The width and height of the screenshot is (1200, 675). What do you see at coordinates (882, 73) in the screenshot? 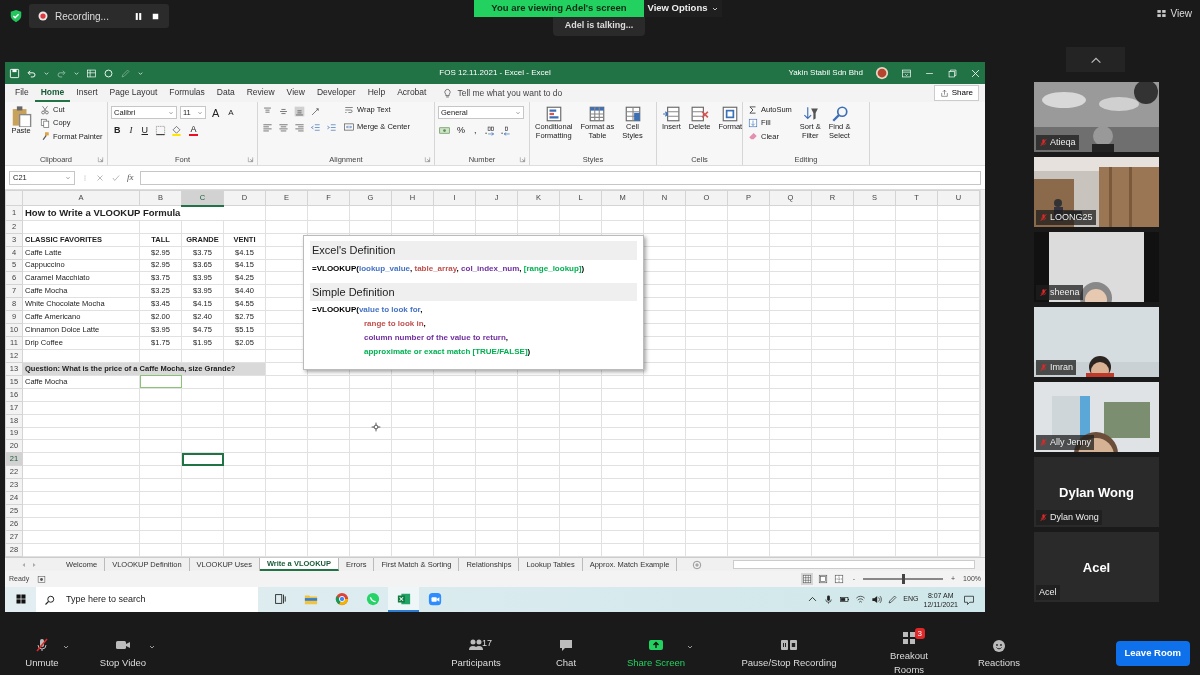
I see `avatar-icon` at bounding box center [882, 73].